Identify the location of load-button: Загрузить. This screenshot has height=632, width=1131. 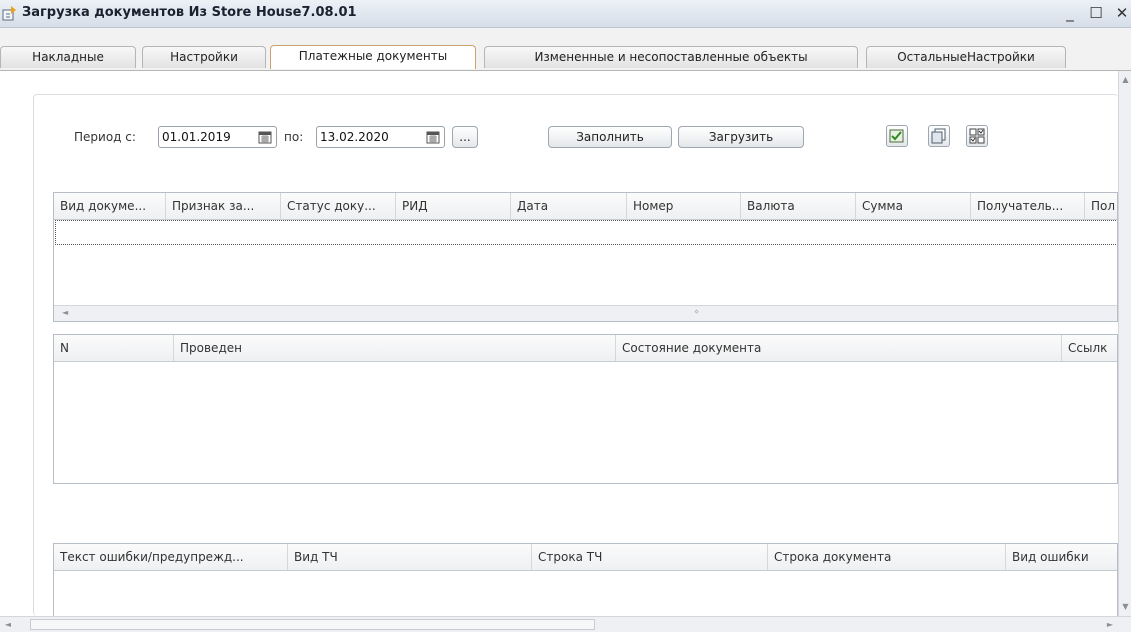
(741, 137).